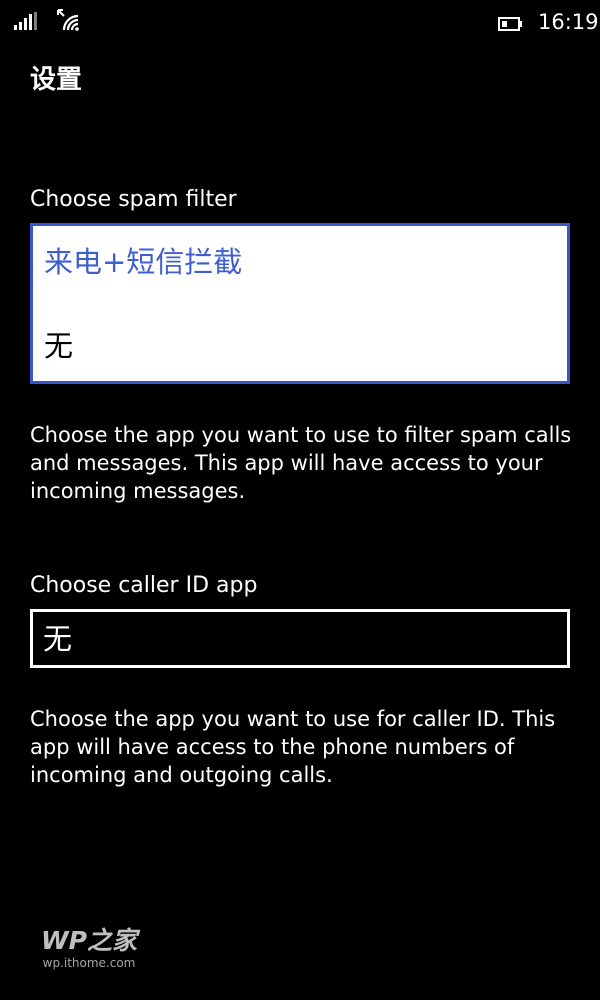 The width and height of the screenshot is (600, 1000). What do you see at coordinates (300, 638) in the screenshot?
I see `caller-id-picker: 无` at bounding box center [300, 638].